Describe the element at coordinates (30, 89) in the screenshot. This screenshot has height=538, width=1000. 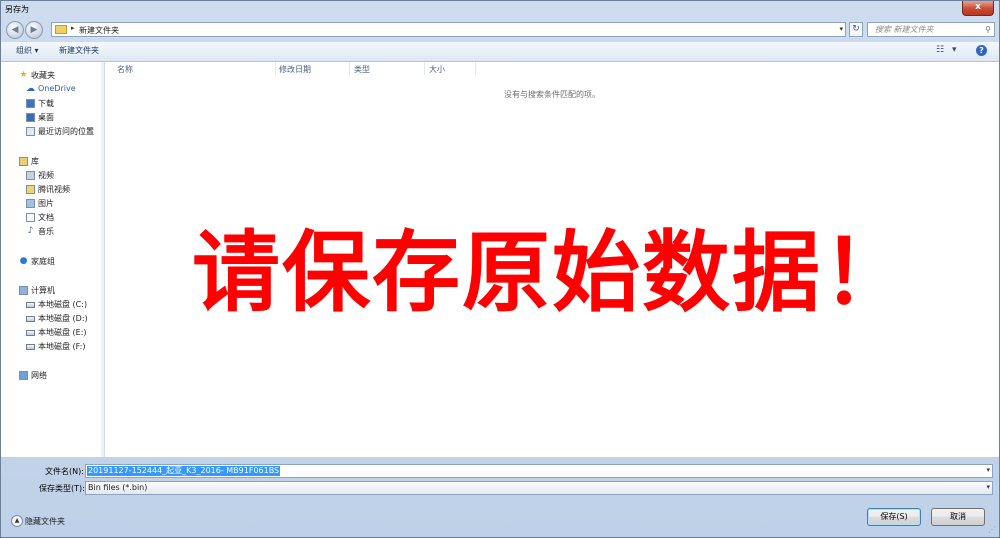
I see `cloud-icon: ☁` at that location.